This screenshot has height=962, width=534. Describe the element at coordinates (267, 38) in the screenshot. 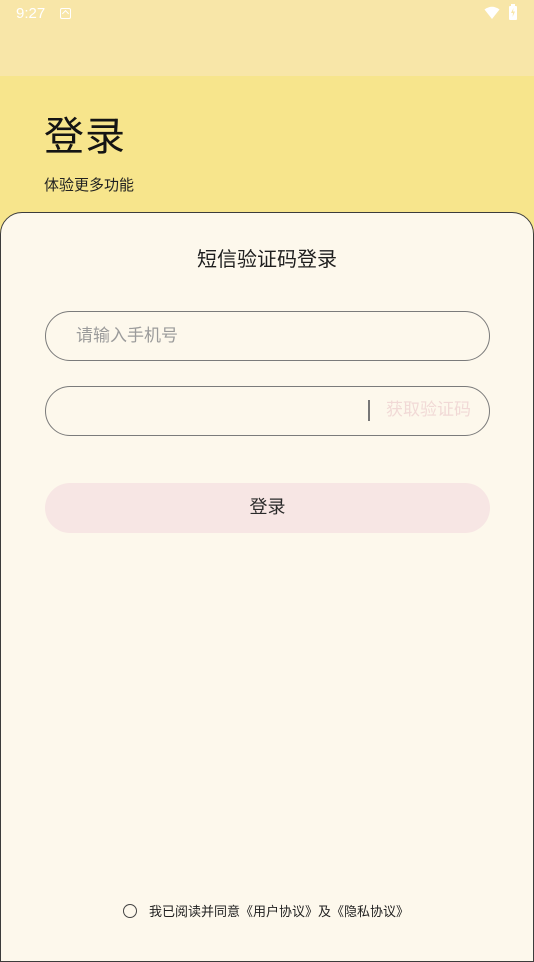

I see `status-bar: 9:27` at that location.